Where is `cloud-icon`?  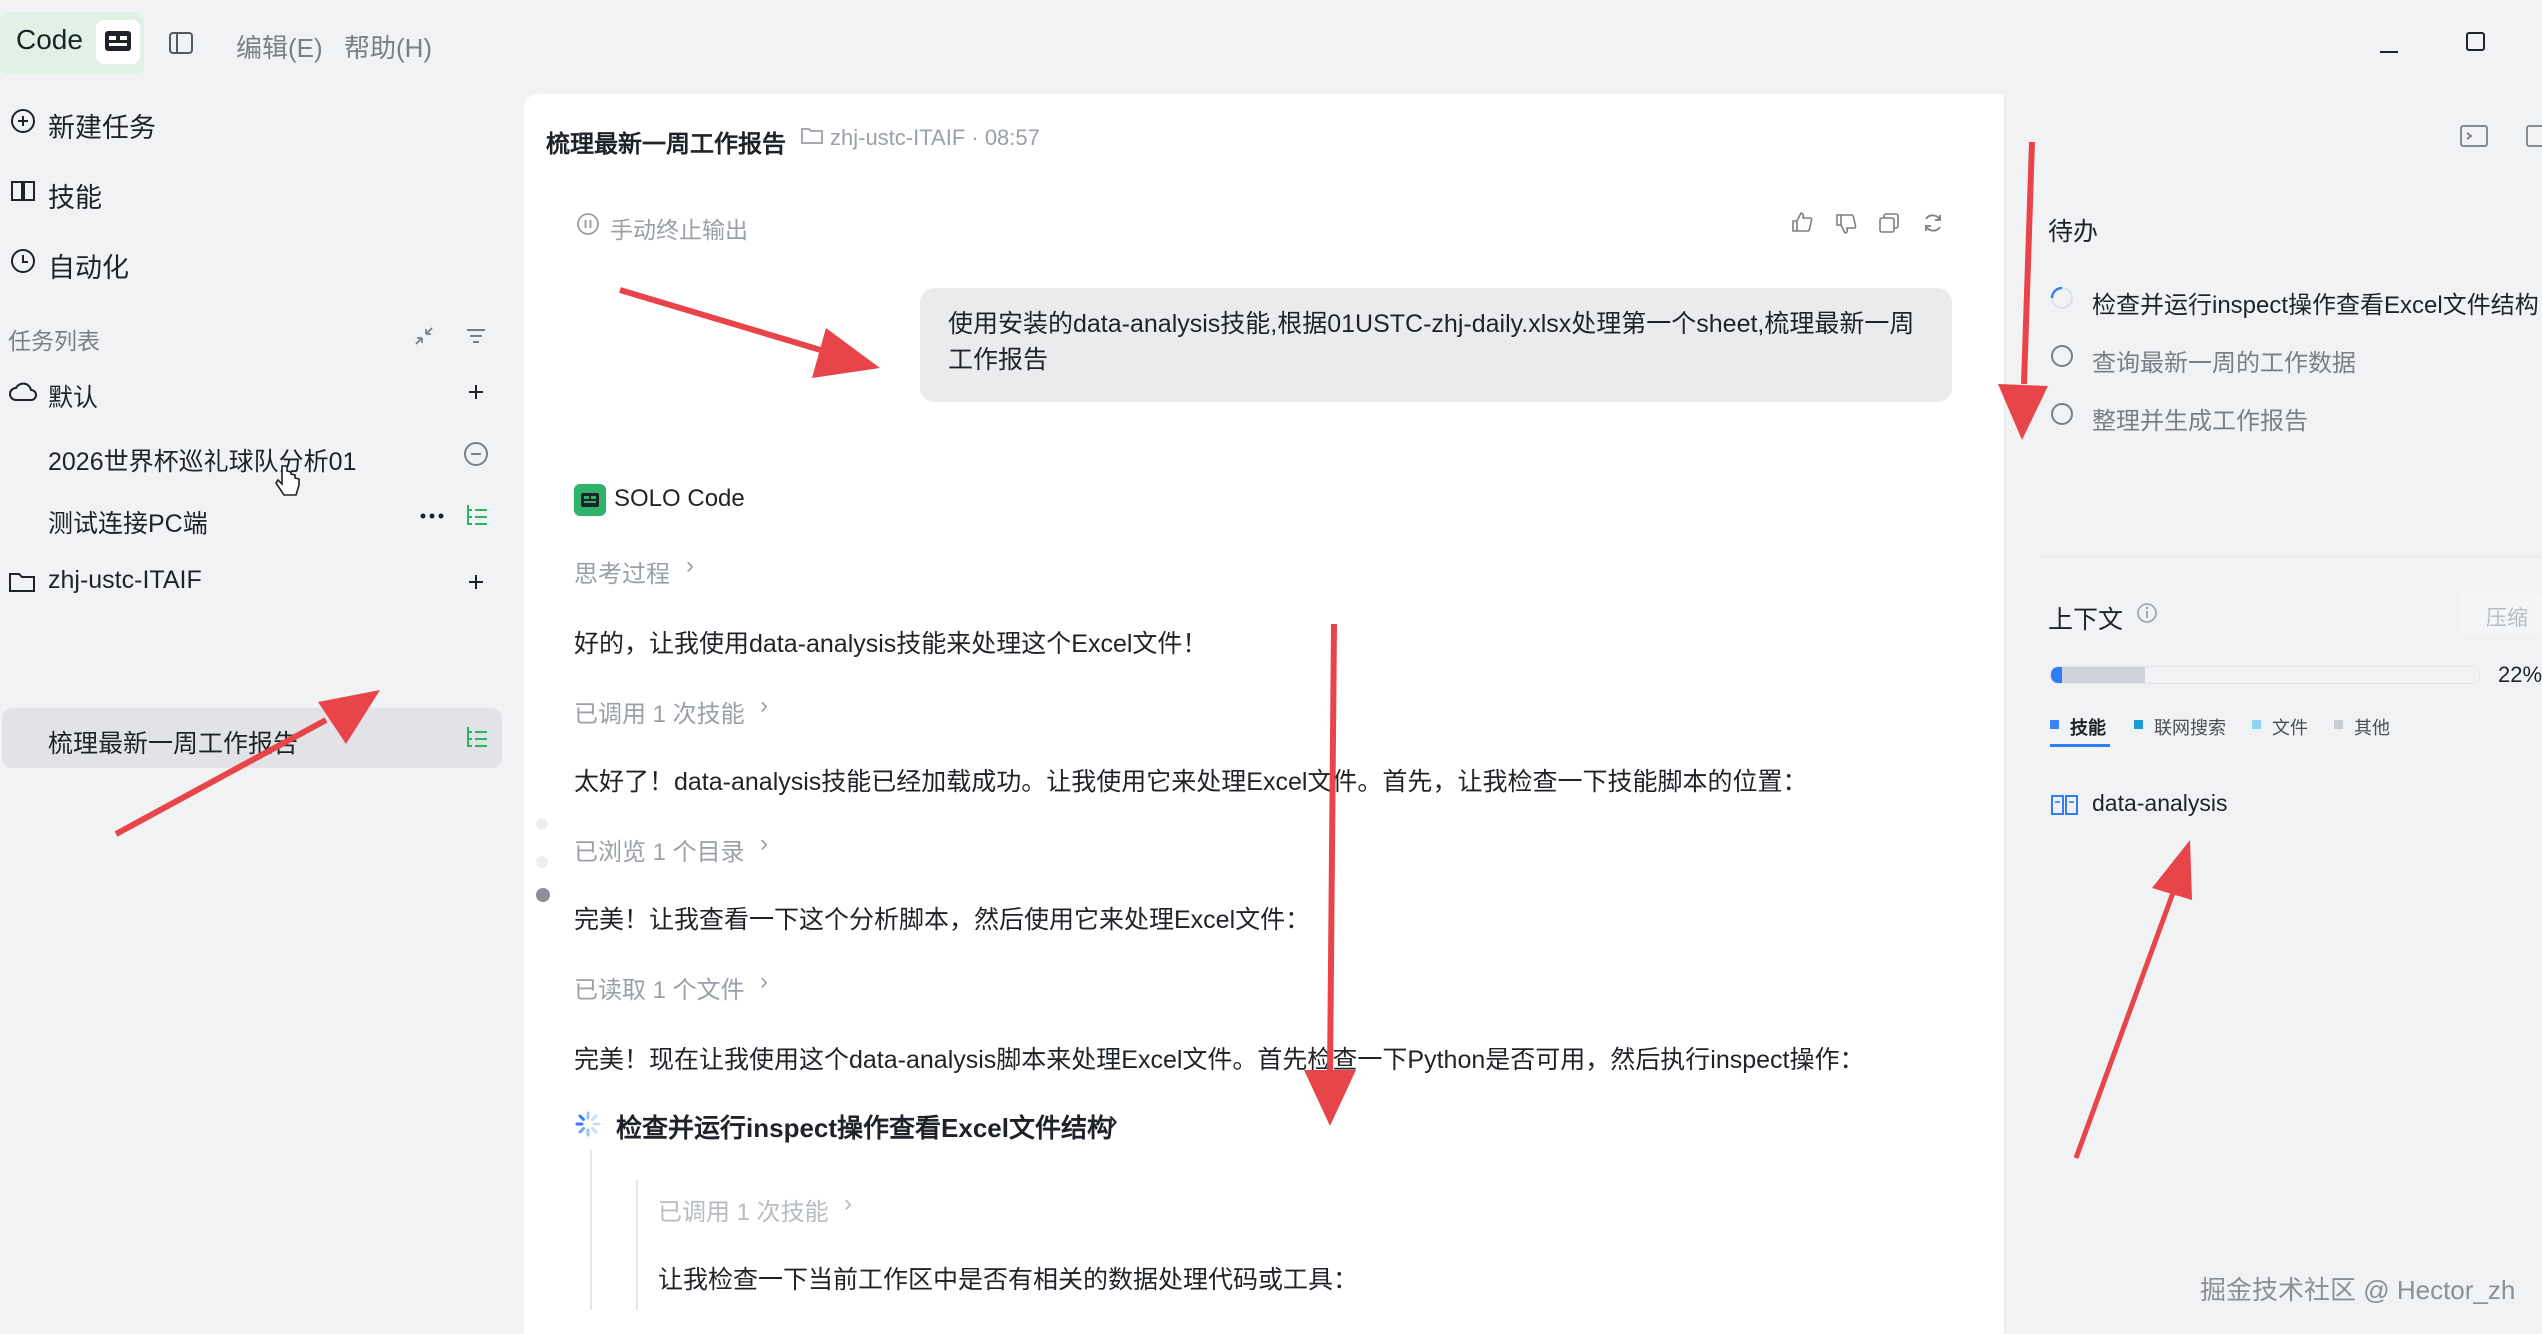 cloud-icon is located at coordinates (23, 394).